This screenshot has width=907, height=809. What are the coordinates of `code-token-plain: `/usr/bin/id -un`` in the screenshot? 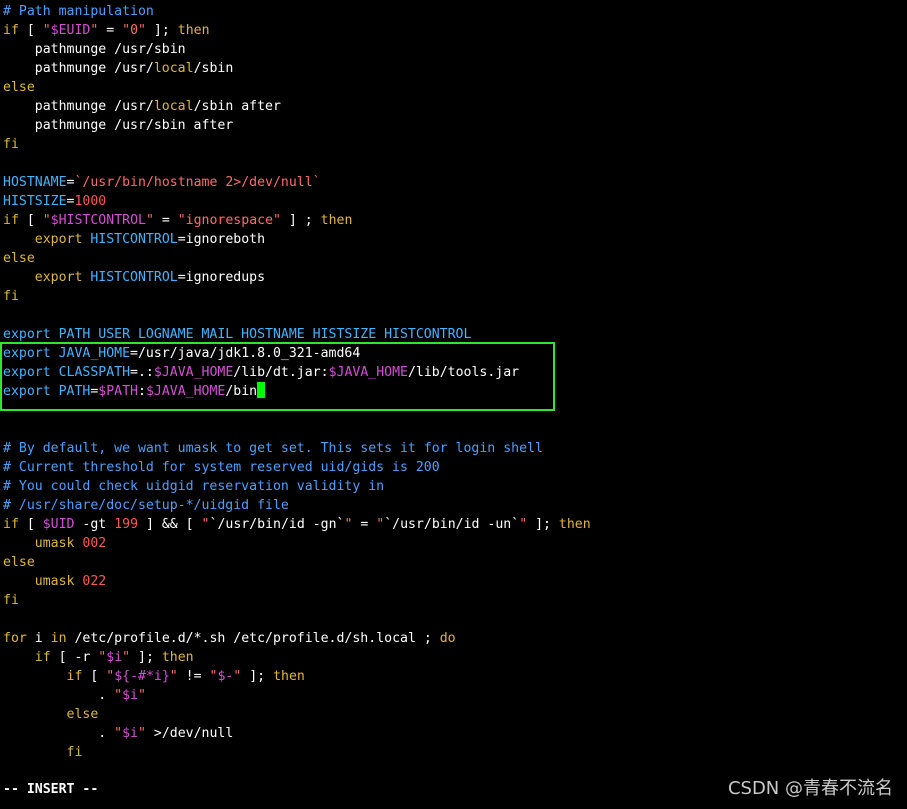 It's located at (452, 524).